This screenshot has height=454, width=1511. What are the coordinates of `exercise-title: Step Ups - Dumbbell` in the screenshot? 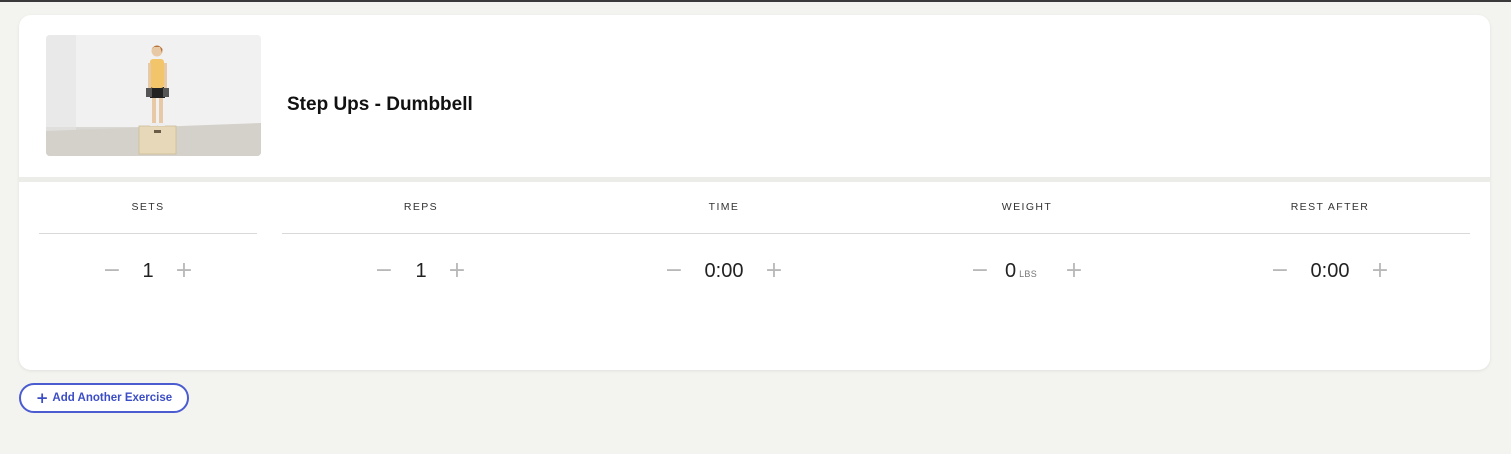 It's located at (380, 104).